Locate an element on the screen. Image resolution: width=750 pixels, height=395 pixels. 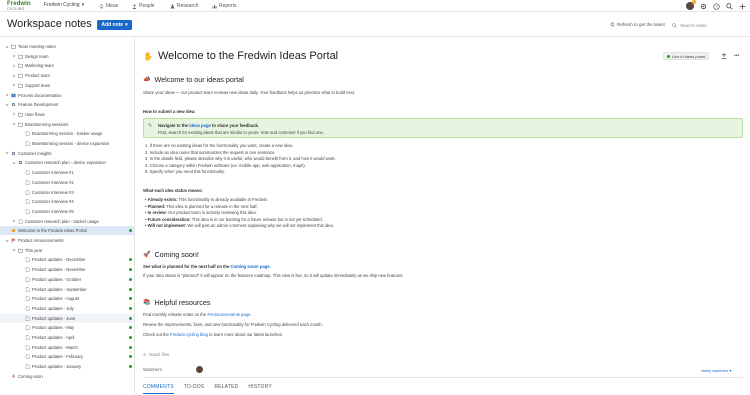
share-icon is located at coordinates (724, 56).